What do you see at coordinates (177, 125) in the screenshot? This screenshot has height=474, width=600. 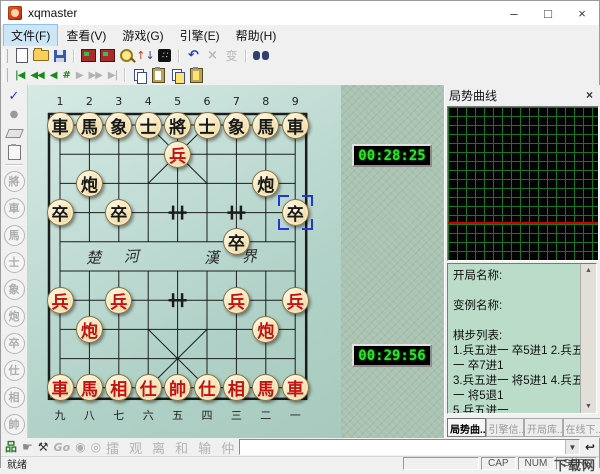 I see `board-piece: 將` at bounding box center [177, 125].